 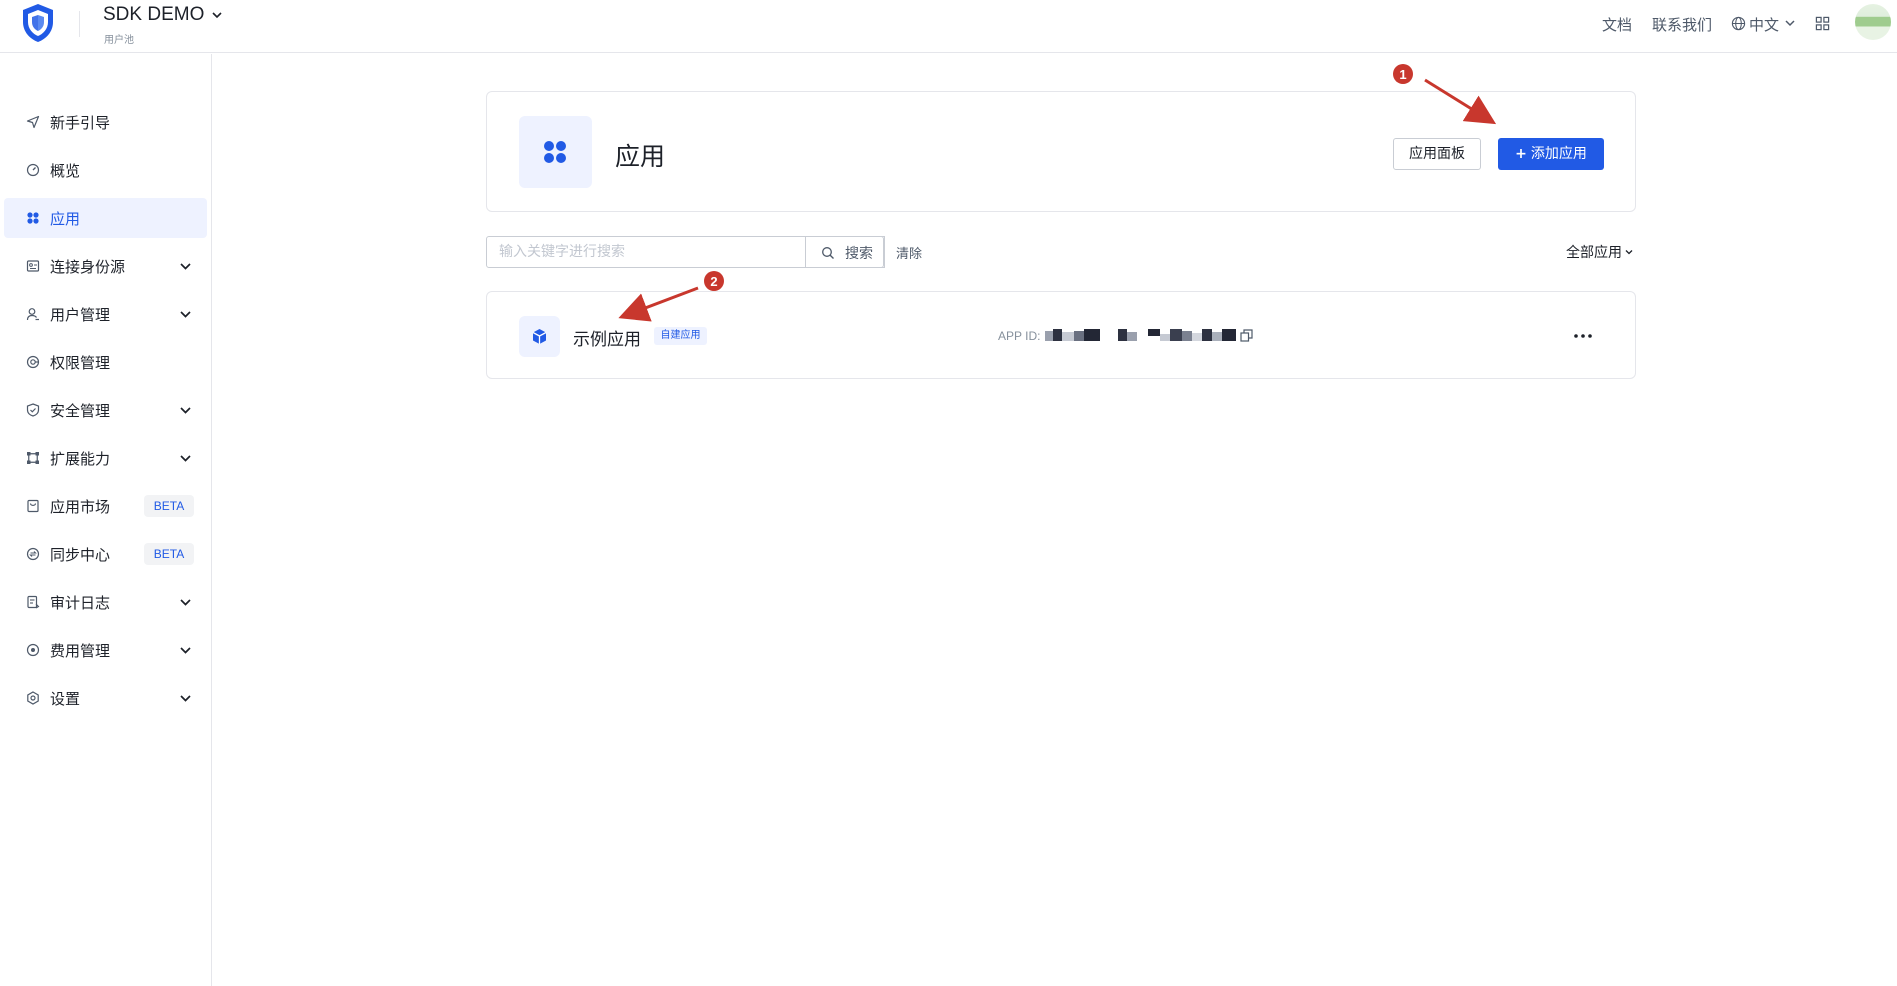 I want to click on sidebar-item-extensions: 扩展能力, so click(x=105, y=458).